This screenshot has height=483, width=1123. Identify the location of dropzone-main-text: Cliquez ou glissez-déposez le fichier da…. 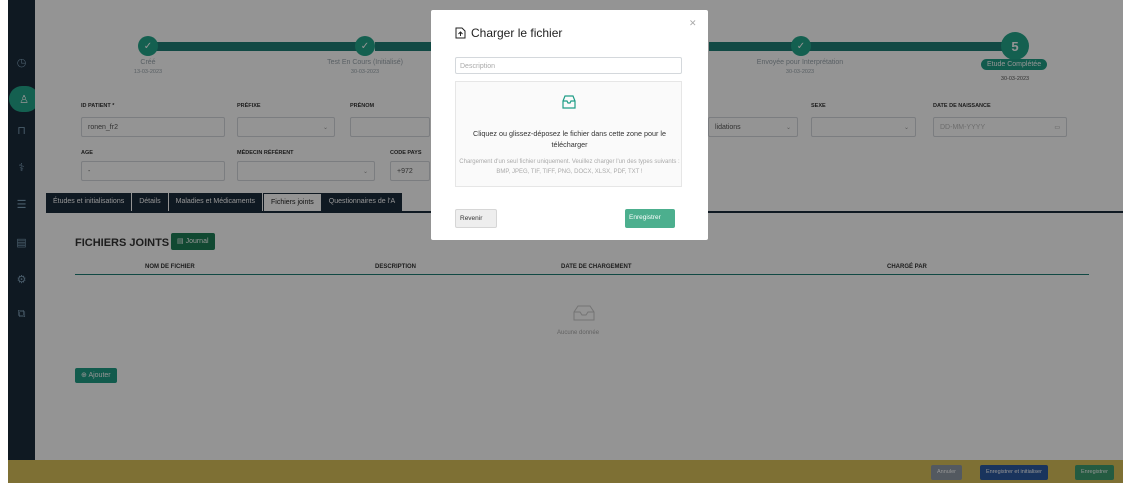
(569, 139).